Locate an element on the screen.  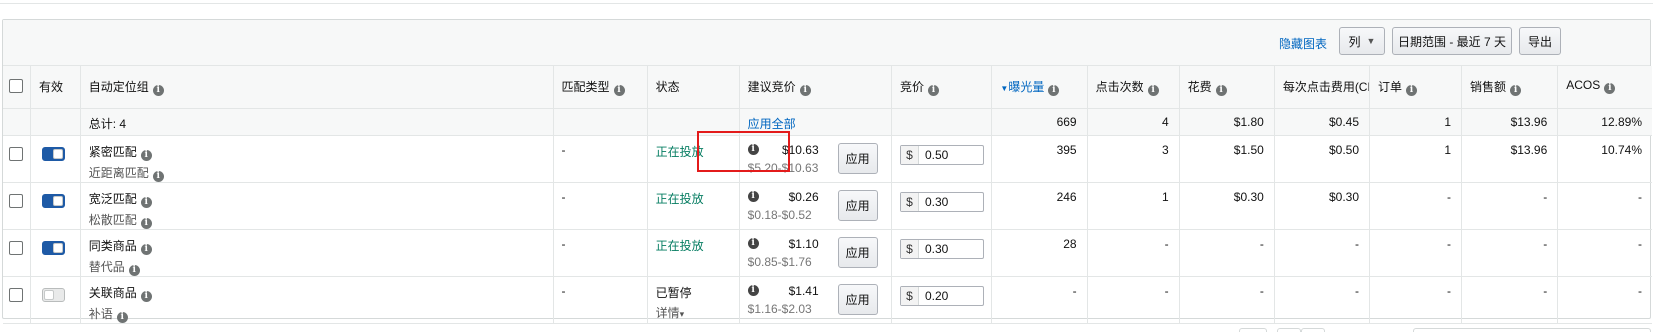
header-active: 有效 is located at coordinates (55, 87).